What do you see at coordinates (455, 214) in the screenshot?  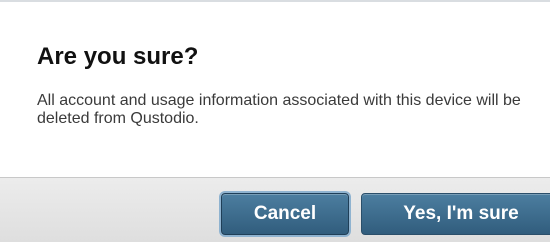 I see `confirm-delete-button: Yes, I'm sure` at bounding box center [455, 214].